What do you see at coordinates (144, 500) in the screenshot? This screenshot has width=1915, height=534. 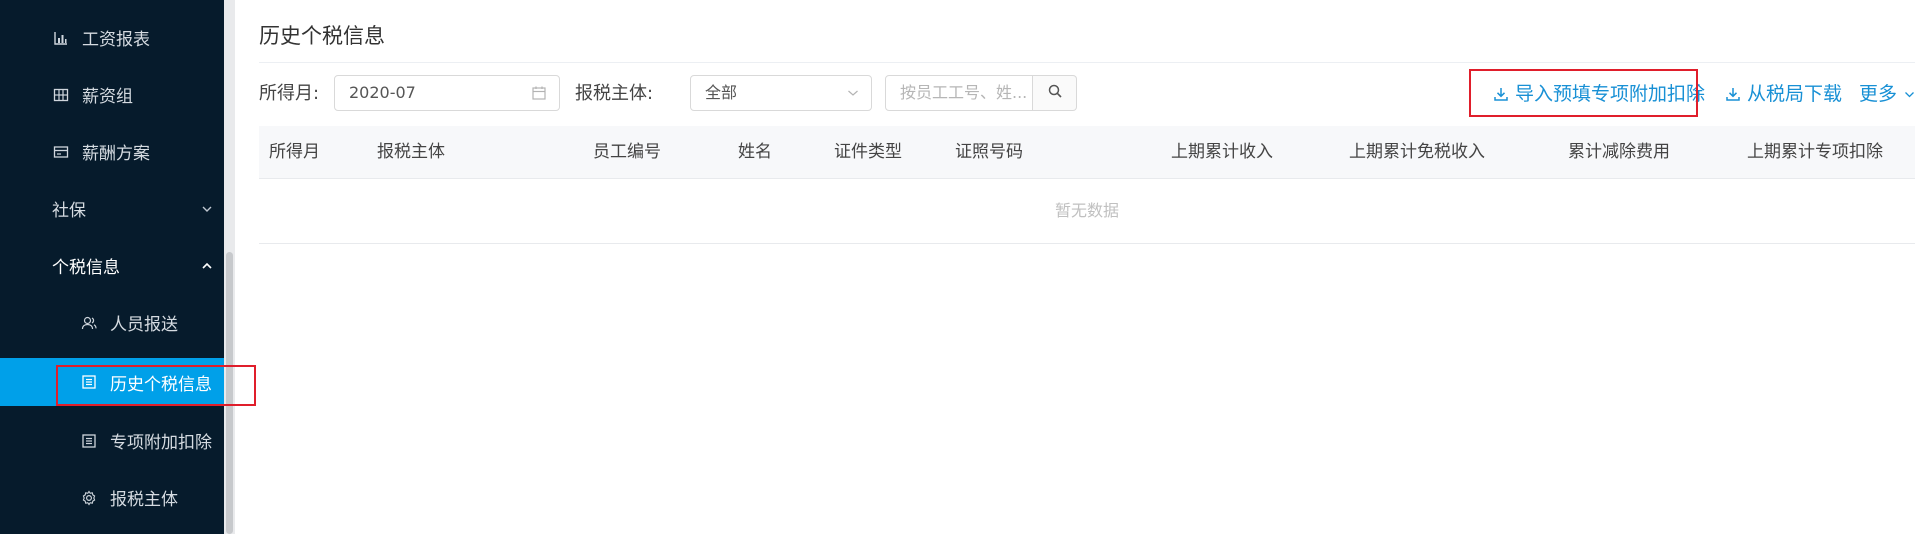 I see `sidebar-item-label: 报税主体` at bounding box center [144, 500].